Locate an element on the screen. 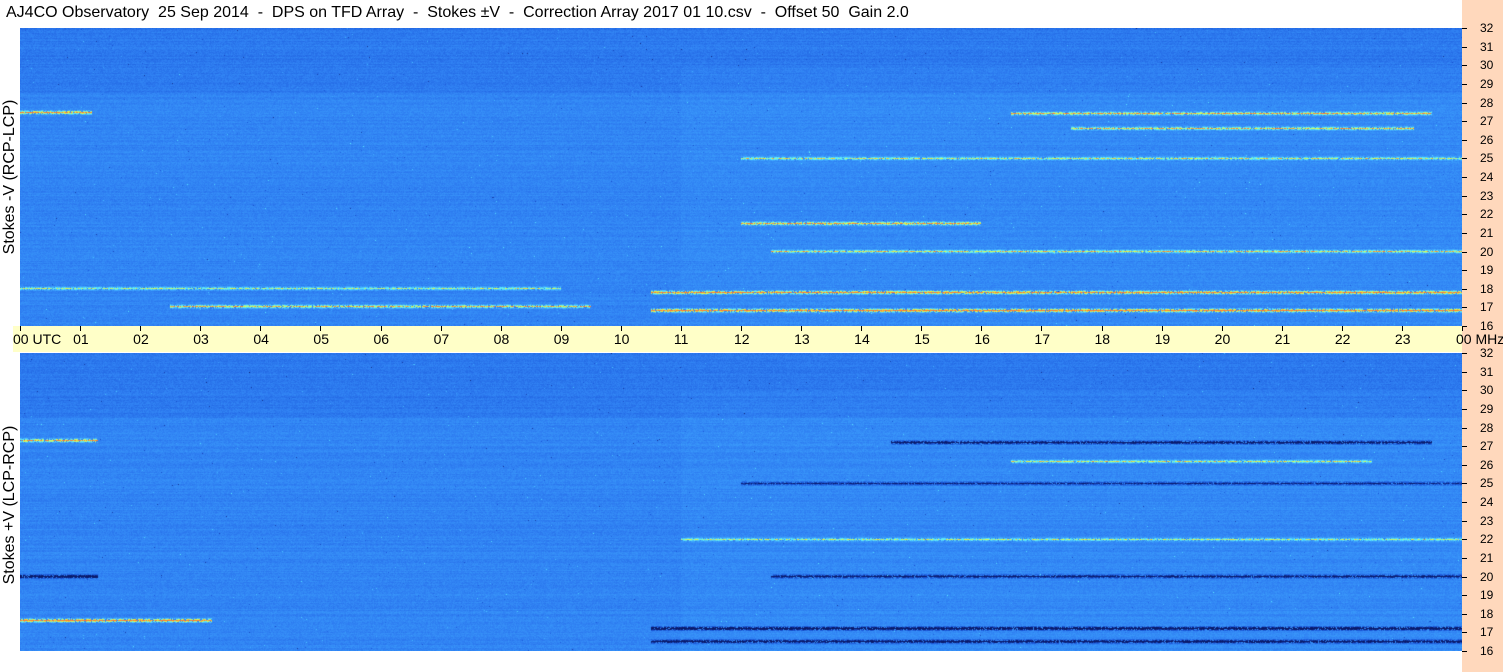 Image resolution: width=1503 pixels, height=672 pixels. time-label: 13 is located at coordinates (802, 339).